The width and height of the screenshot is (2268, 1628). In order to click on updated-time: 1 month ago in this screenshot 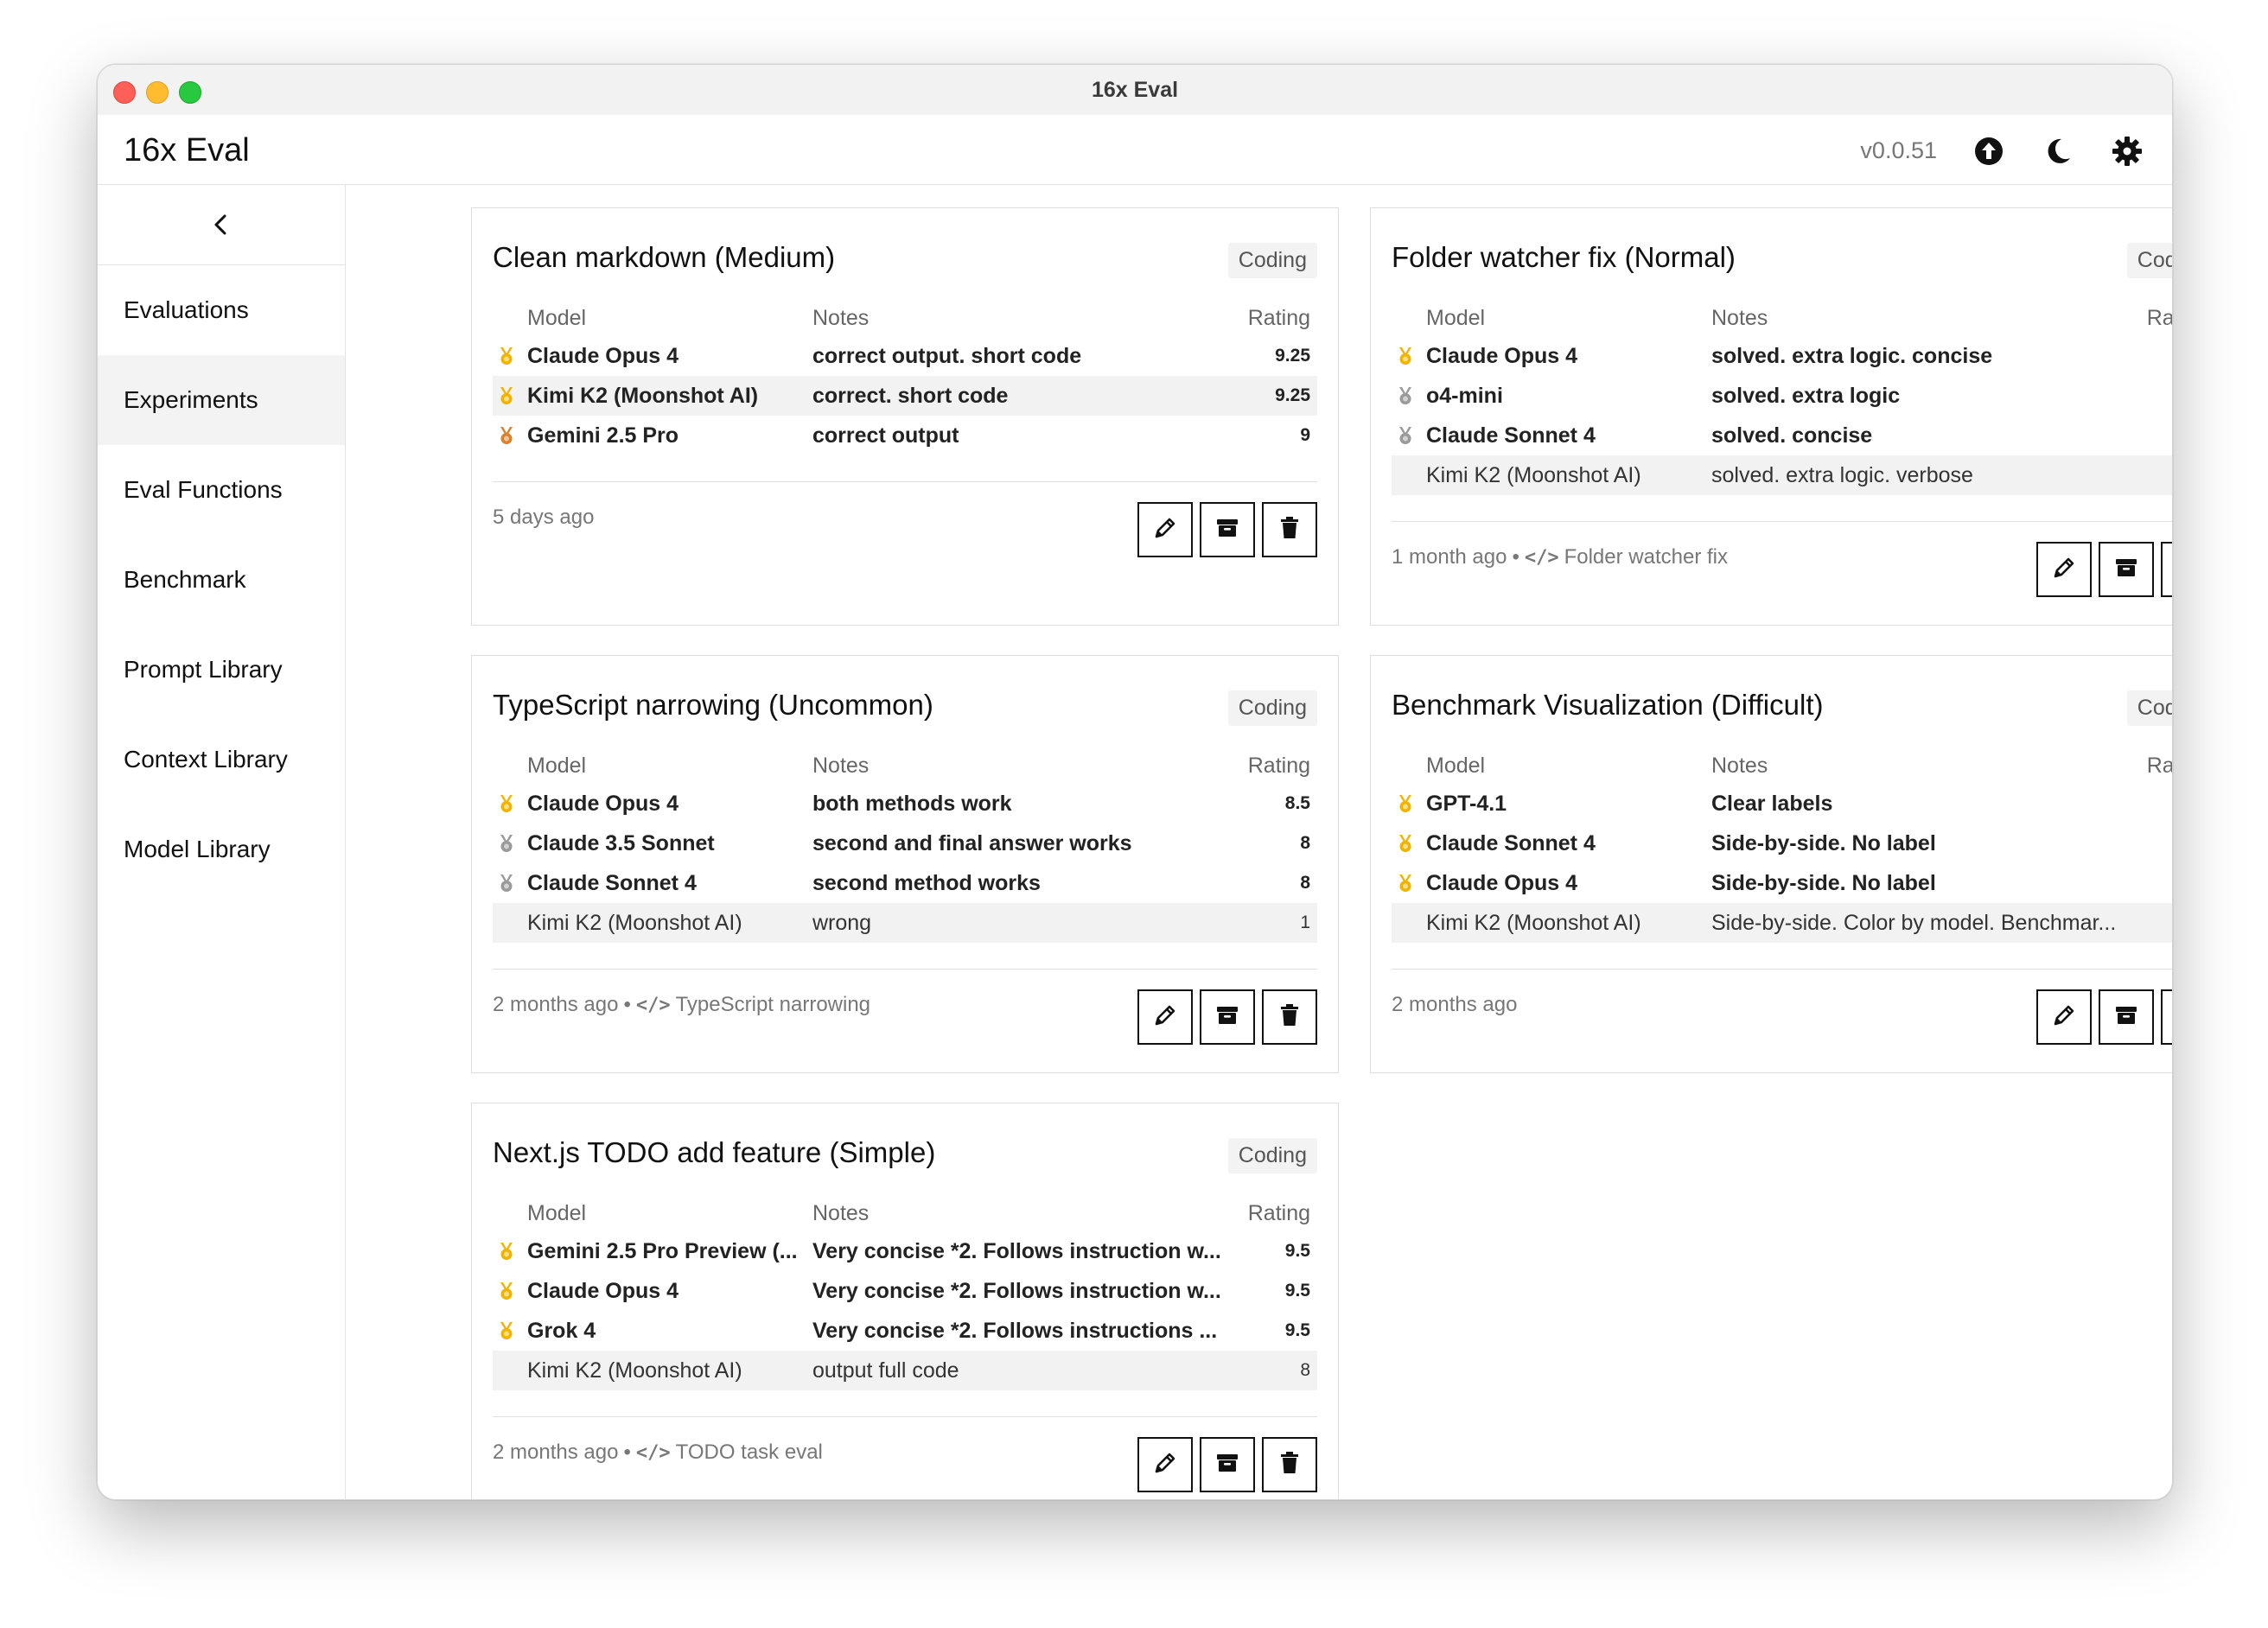, I will do `click(1449, 557)`.